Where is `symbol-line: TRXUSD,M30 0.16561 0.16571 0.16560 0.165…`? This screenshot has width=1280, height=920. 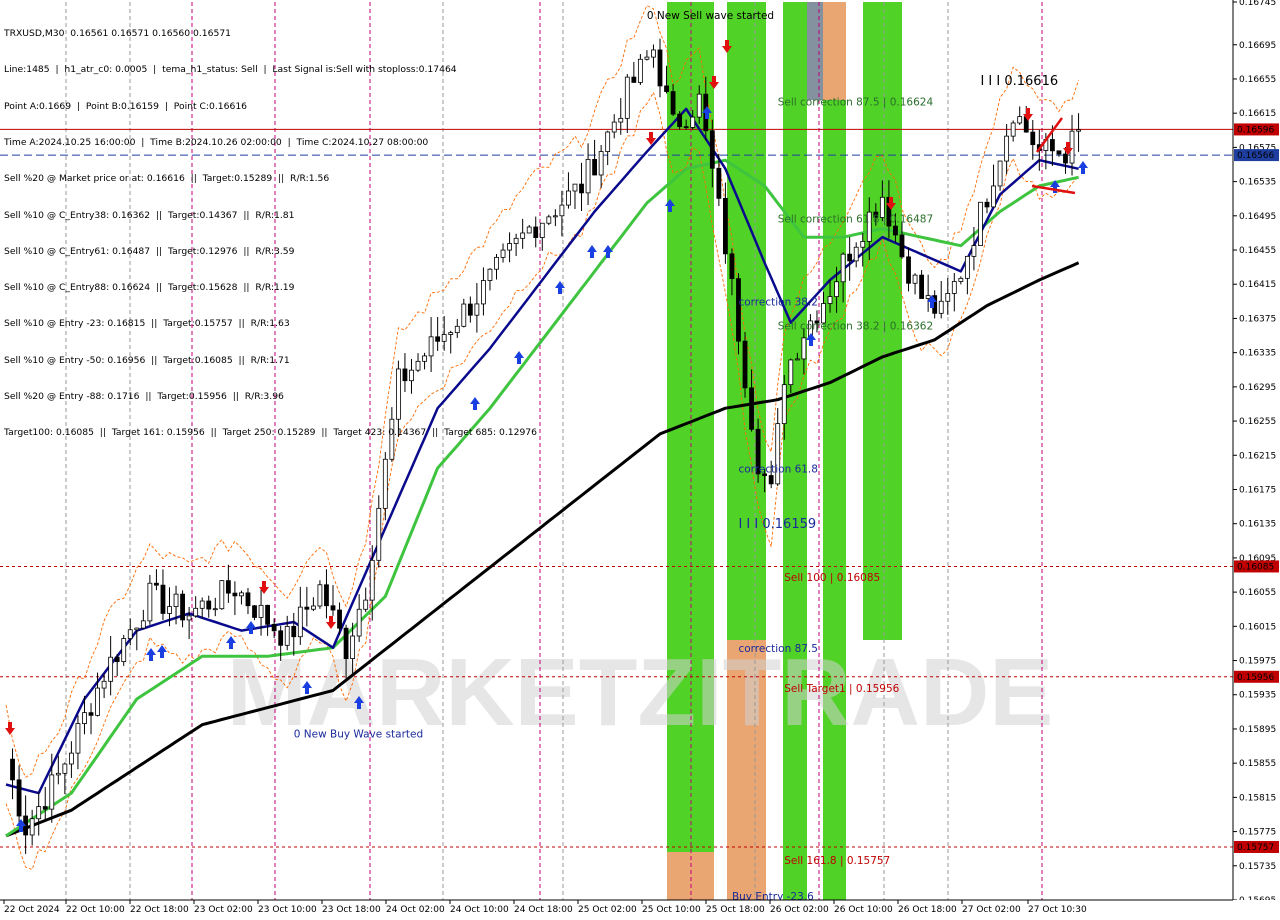 symbol-line: TRXUSD,M30 0.16561 0.16571 0.16560 0.165… is located at coordinates (118, 34).